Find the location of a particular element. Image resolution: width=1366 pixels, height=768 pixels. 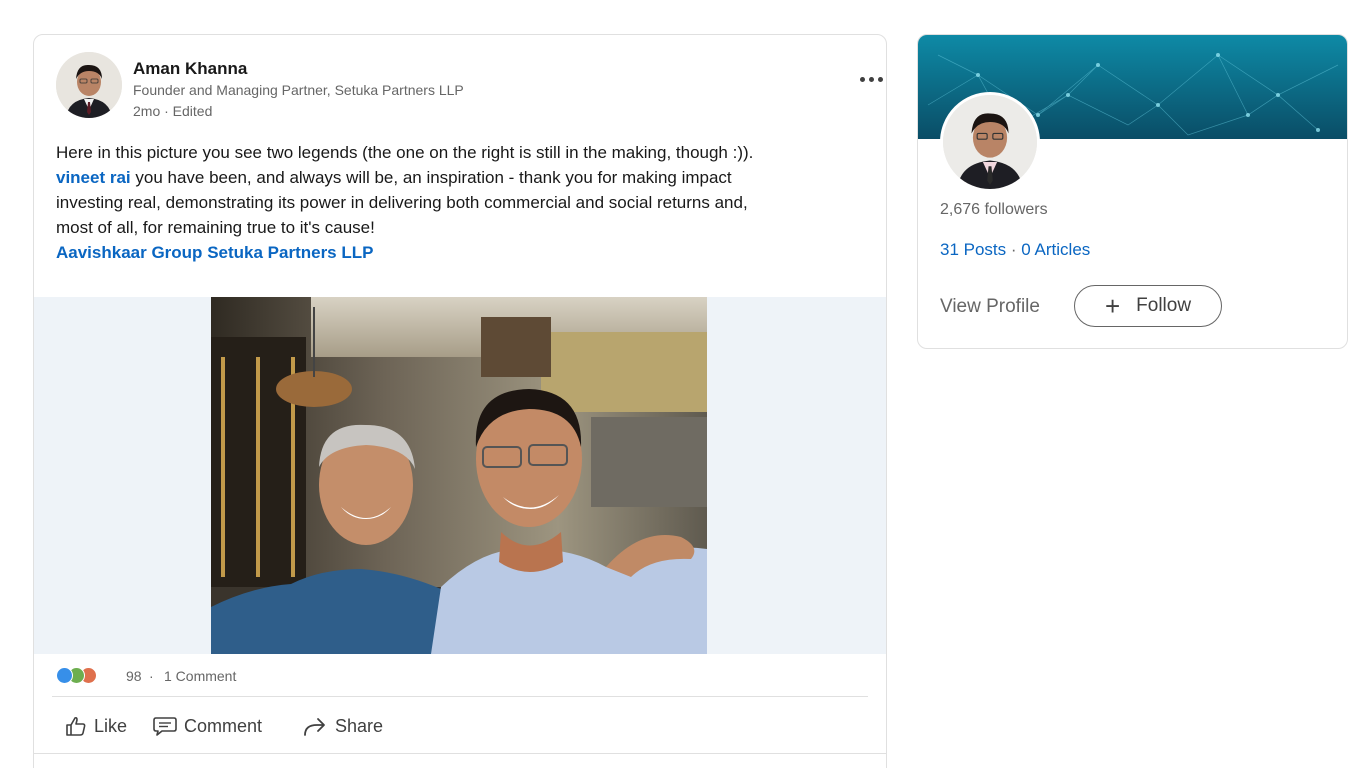

reaction-count: 98 is located at coordinates (134, 676).